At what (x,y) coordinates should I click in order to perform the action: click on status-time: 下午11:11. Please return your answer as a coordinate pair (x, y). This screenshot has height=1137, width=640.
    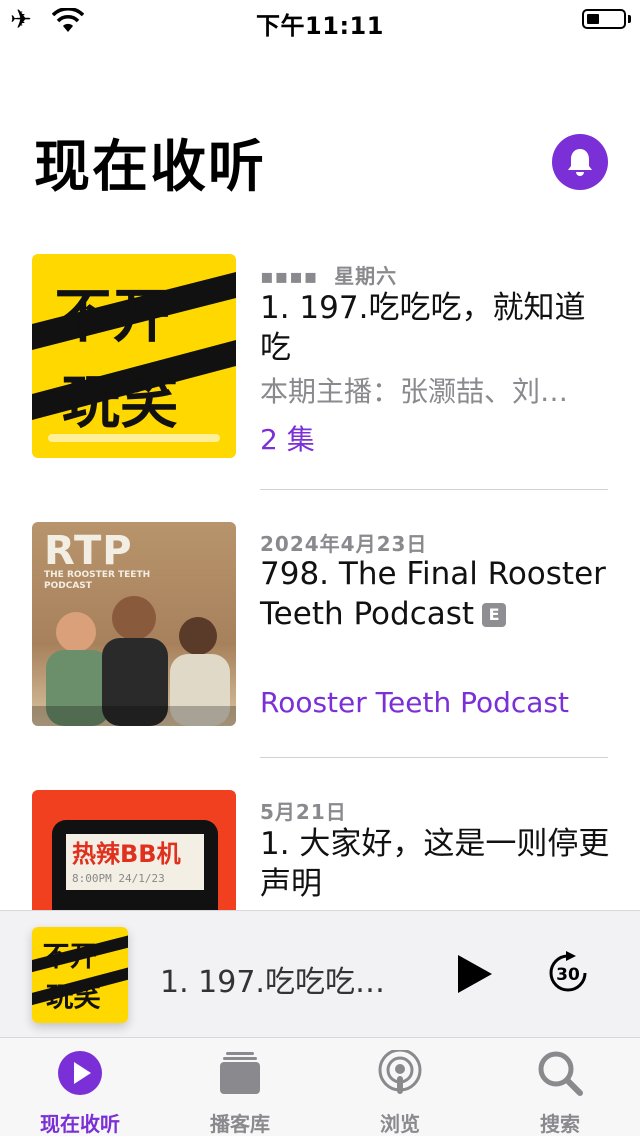
    Looking at the image, I should click on (320, 26).